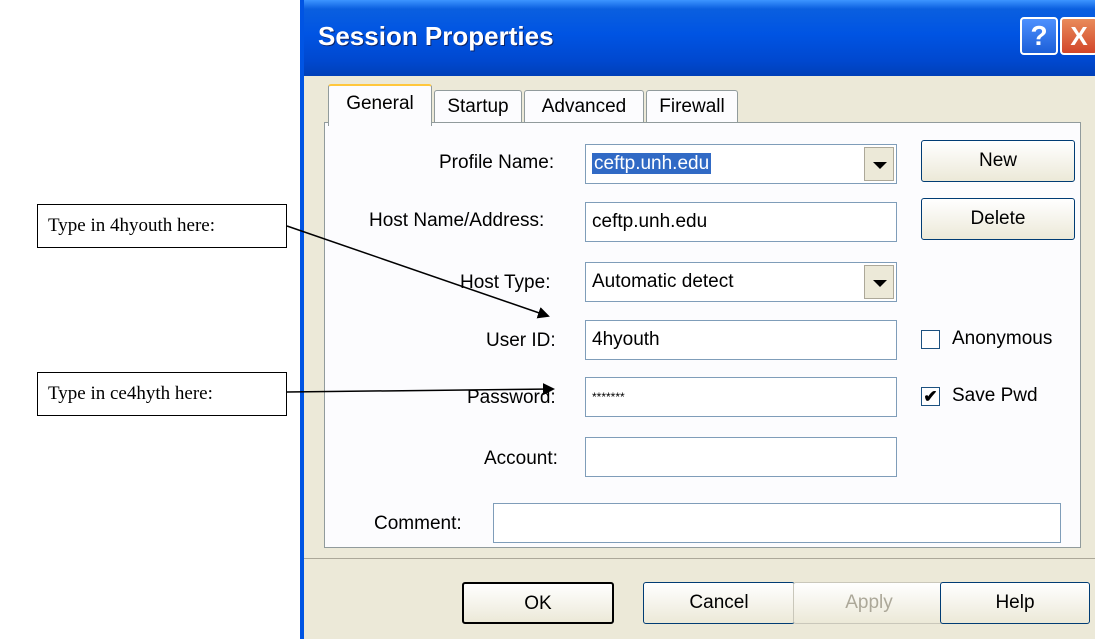 The width and height of the screenshot is (1095, 639). I want to click on annotation-arrows, so click(420, 310).